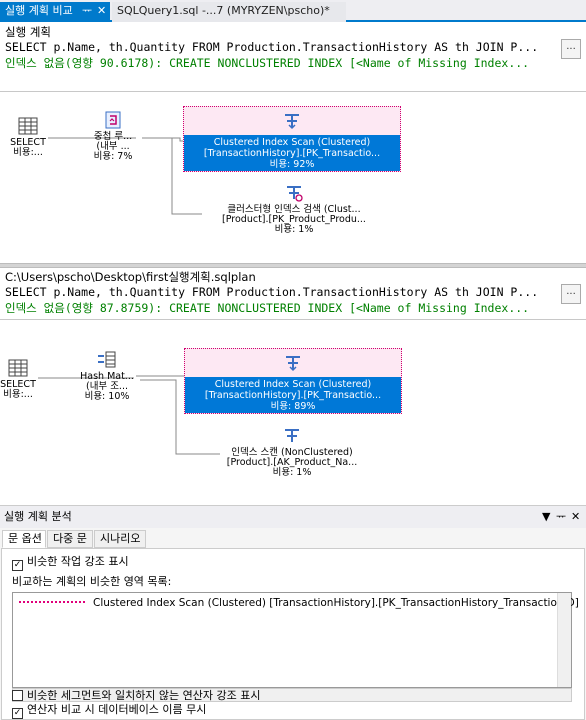 Image resolution: width=586 pixels, height=720 pixels. I want to click on plan2-hash-match-node: Hash Mat... (내부 조... 비용: 10%, so click(107, 376).